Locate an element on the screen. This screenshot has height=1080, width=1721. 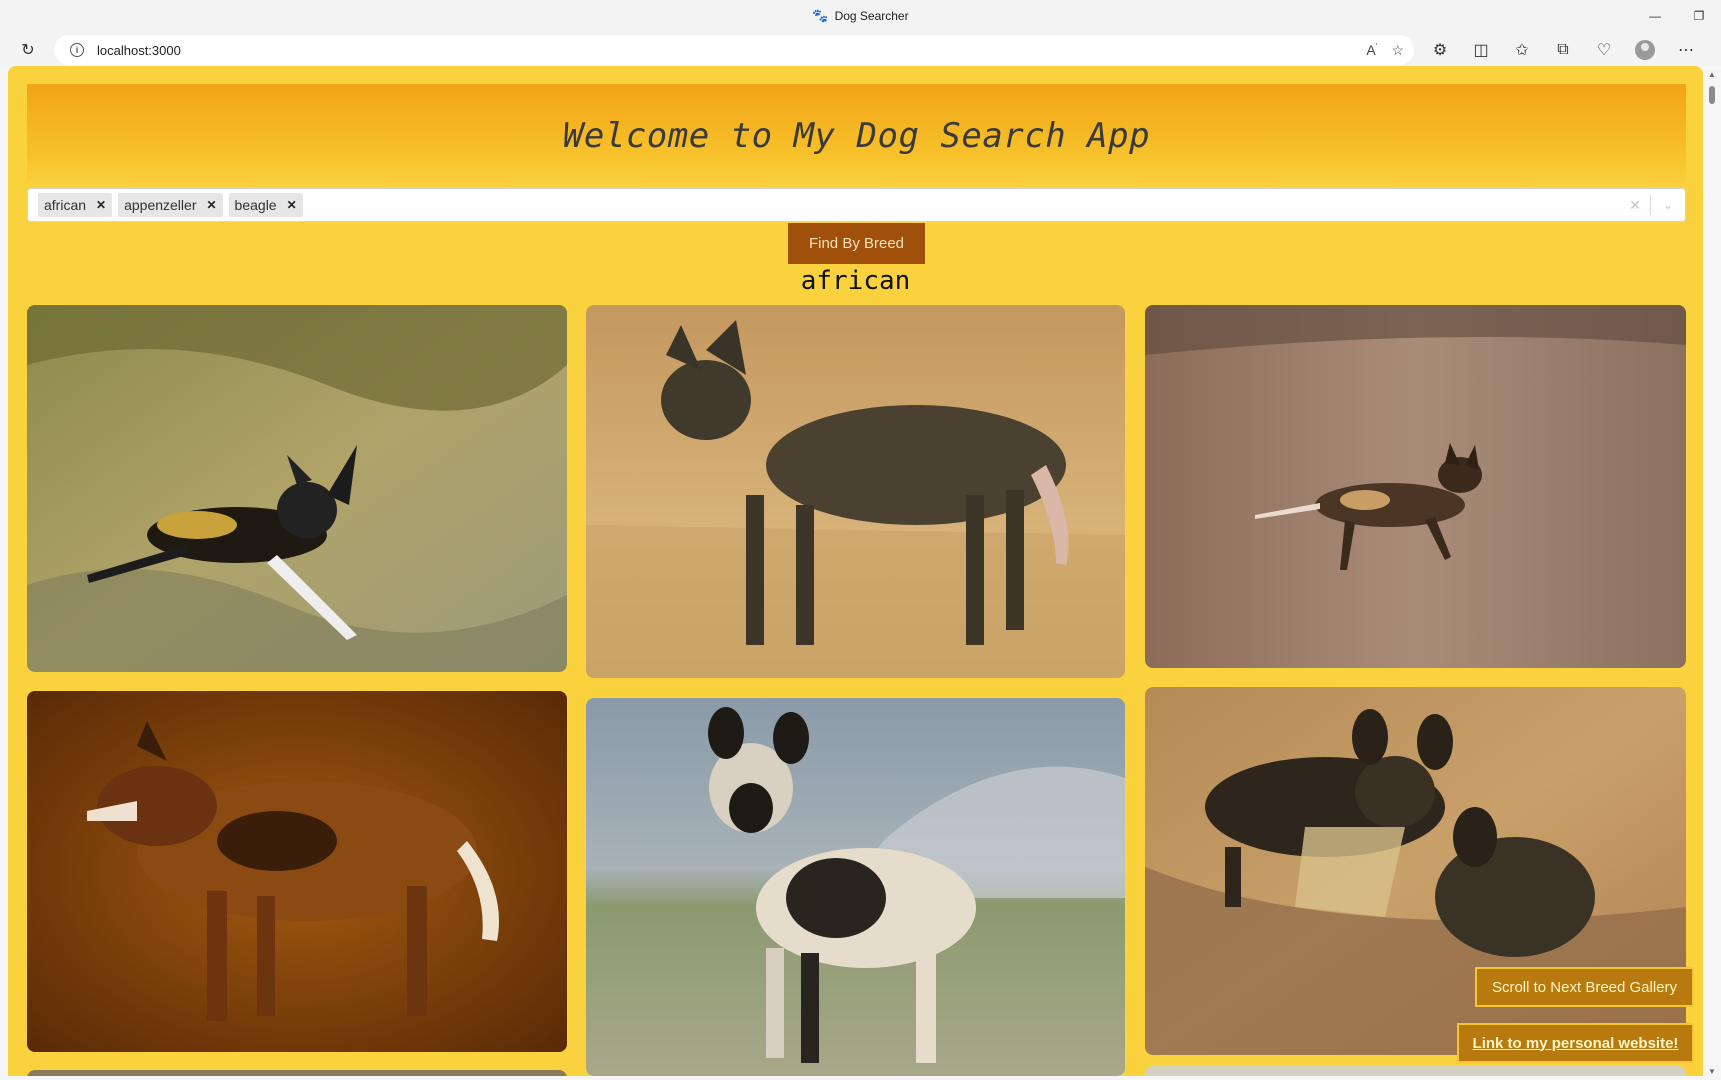
address-bar-icons: Aʼ ☆ is located at coordinates (1385, 50).